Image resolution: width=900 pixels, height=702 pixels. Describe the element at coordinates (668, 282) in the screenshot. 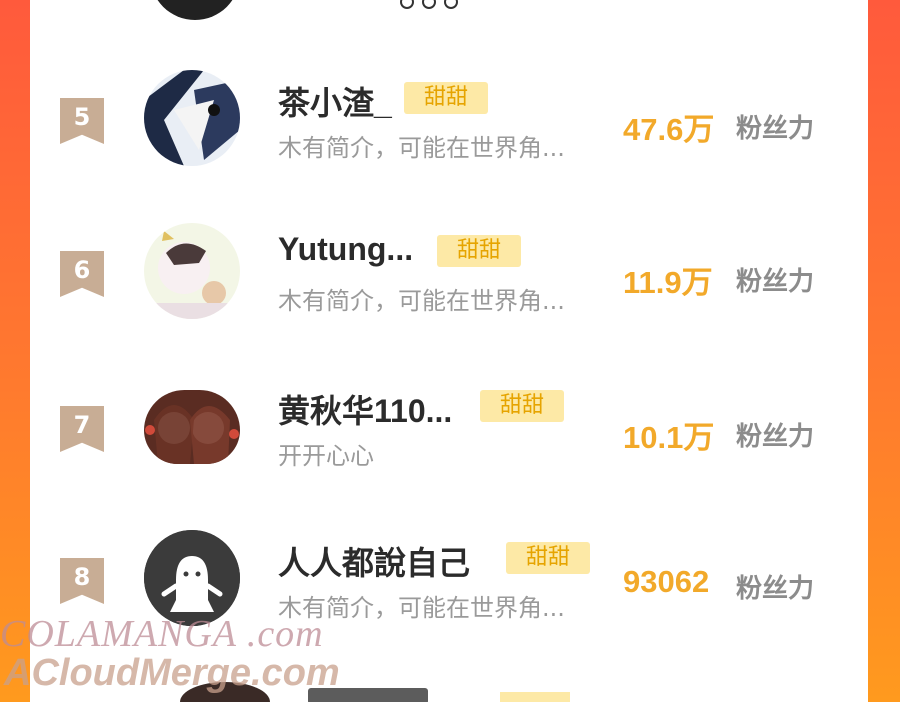

I see `fans-count: 11.9万` at that location.